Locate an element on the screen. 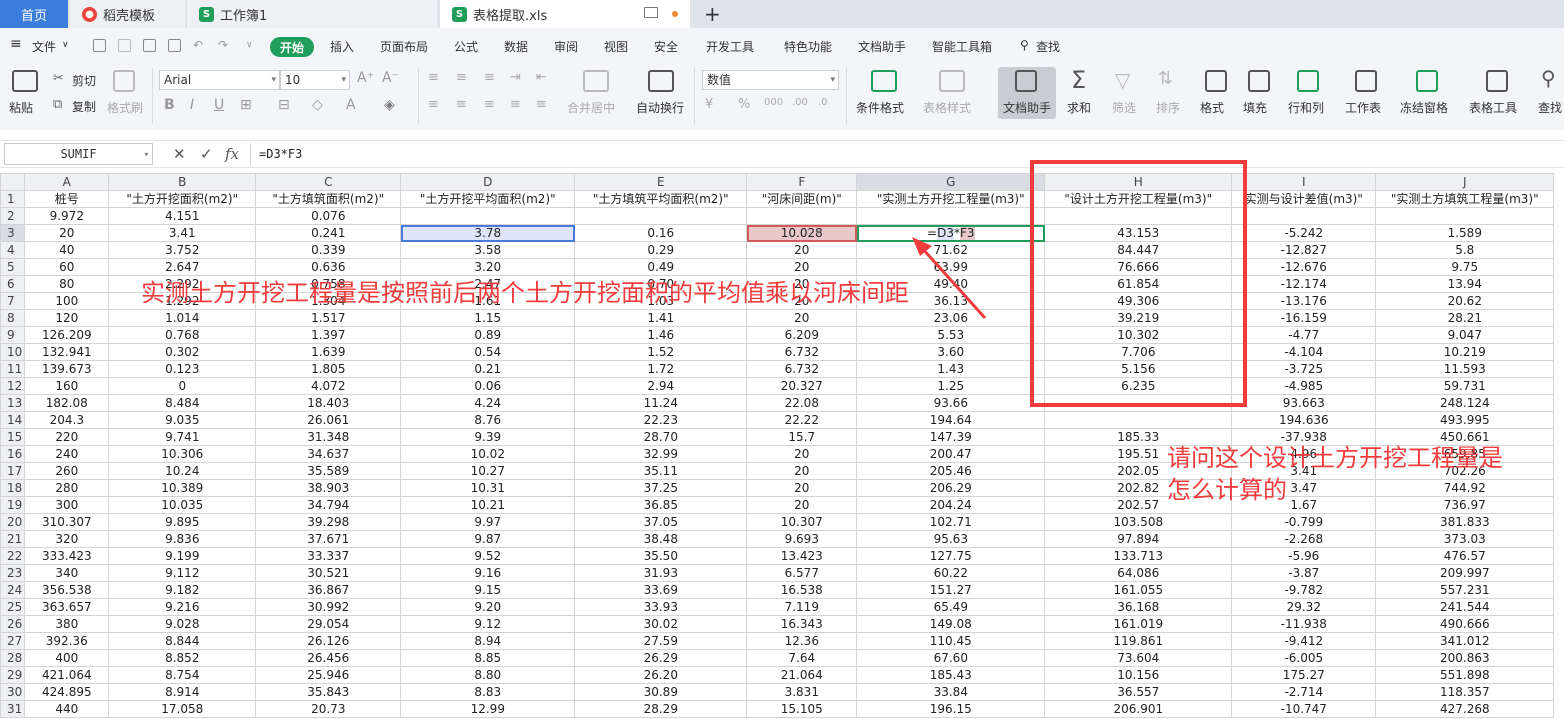 This screenshot has height=719, width=1564. cancel-icon: ✕ is located at coordinates (179, 154).